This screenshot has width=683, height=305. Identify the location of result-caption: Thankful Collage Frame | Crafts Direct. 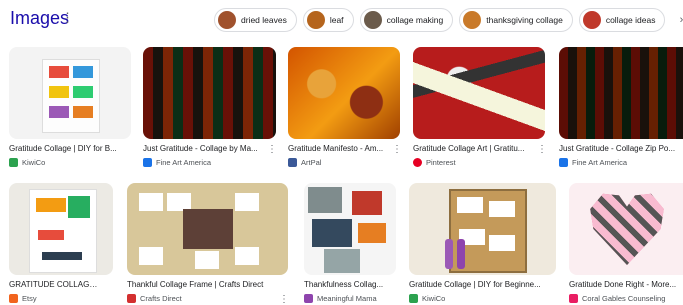
(202, 284).